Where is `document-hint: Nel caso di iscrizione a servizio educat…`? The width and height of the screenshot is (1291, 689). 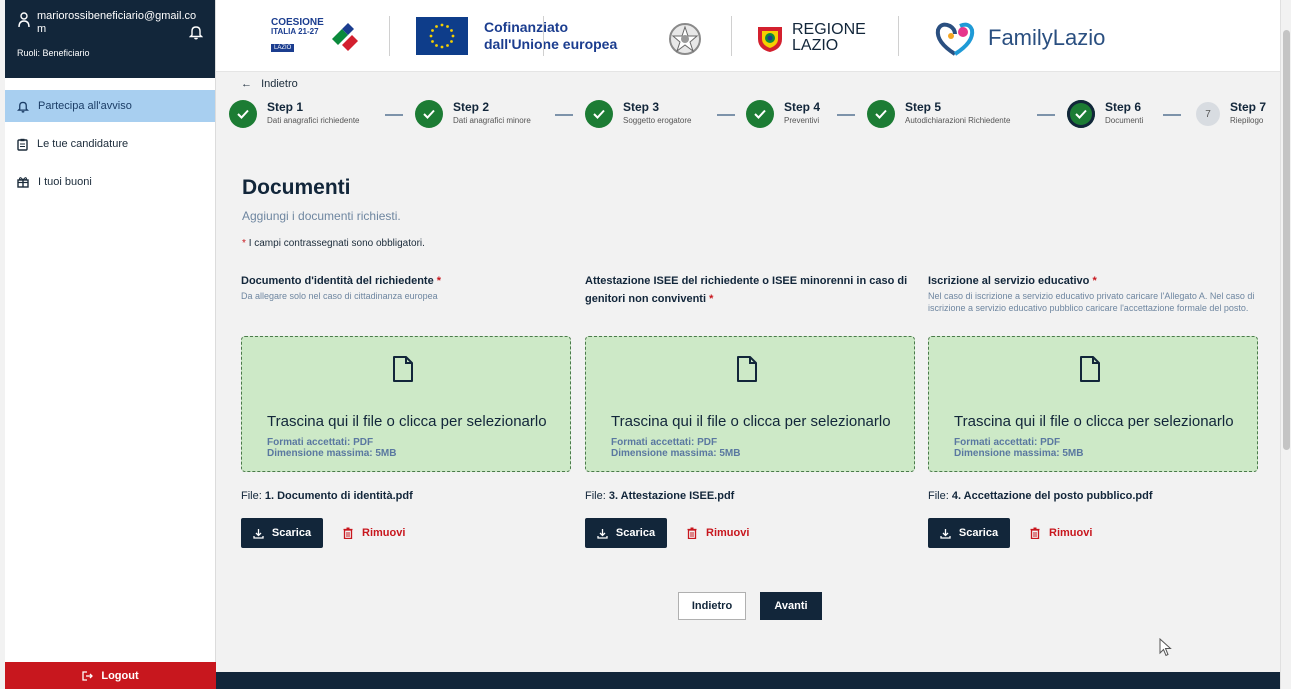
document-hint: Nel caso di iscrizione a servizio educat… is located at coordinates (1091, 302).